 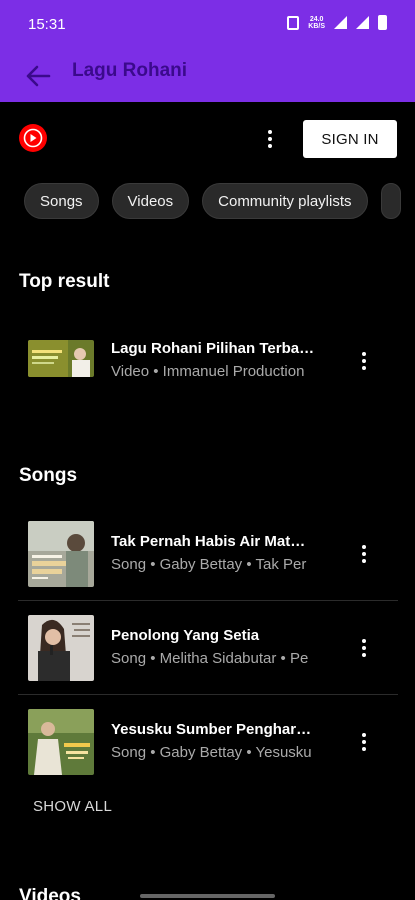 I want to click on song-title: Penolong Yang Setia, so click(x=185, y=635).